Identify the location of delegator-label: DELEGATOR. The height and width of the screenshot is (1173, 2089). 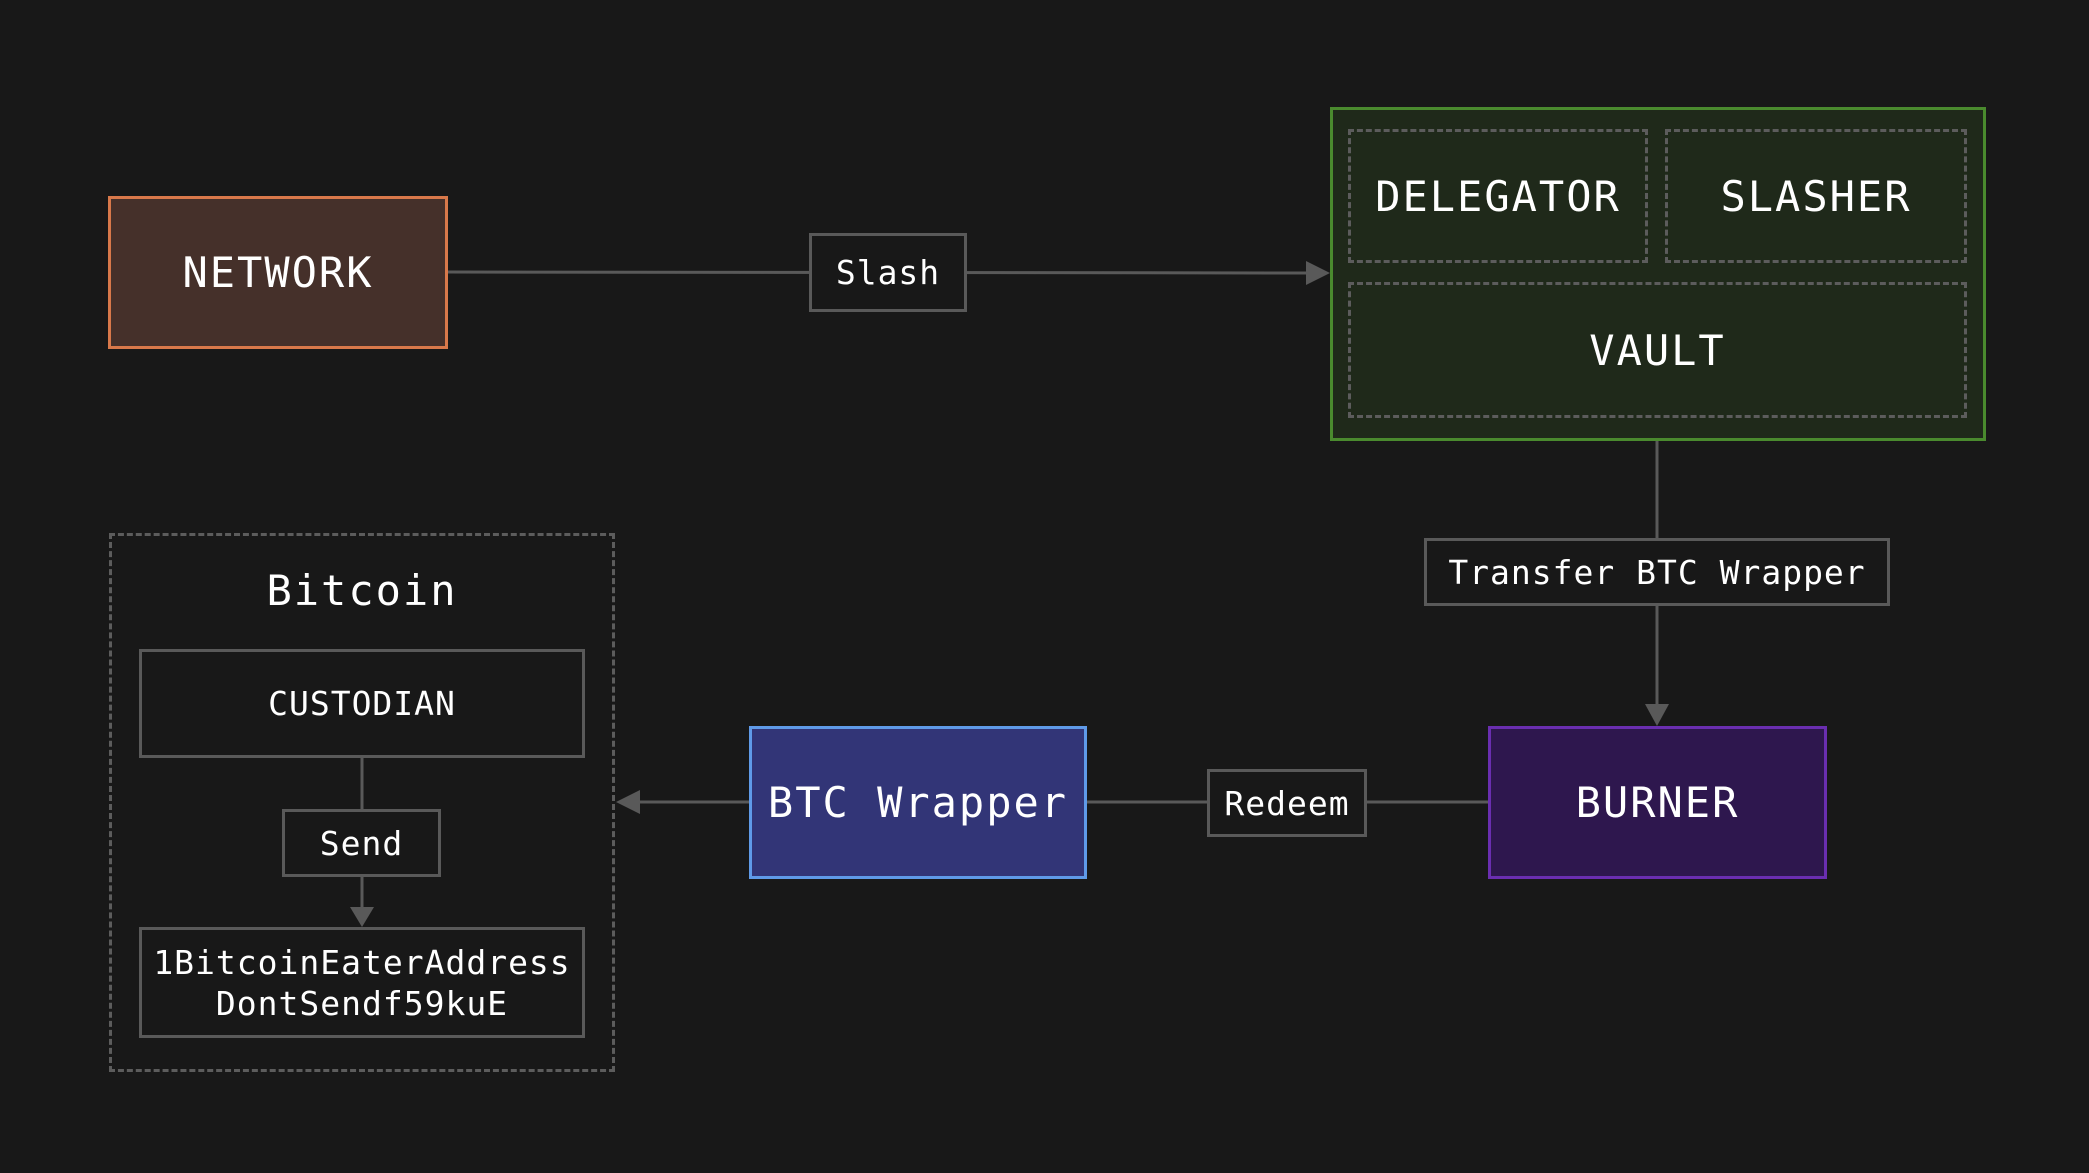
(1498, 196).